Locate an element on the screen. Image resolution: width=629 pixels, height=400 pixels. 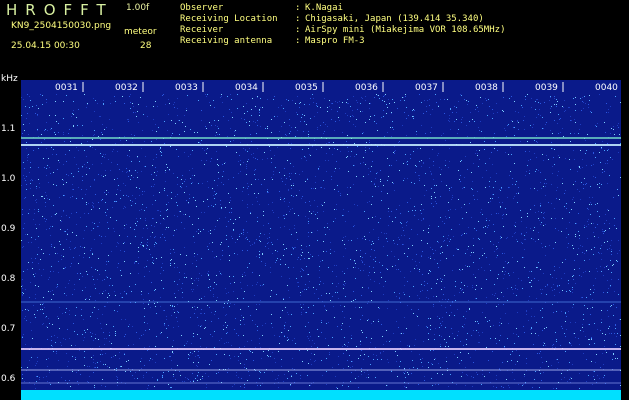
x-tick-label: 0039 is located at coordinates (546, 88).